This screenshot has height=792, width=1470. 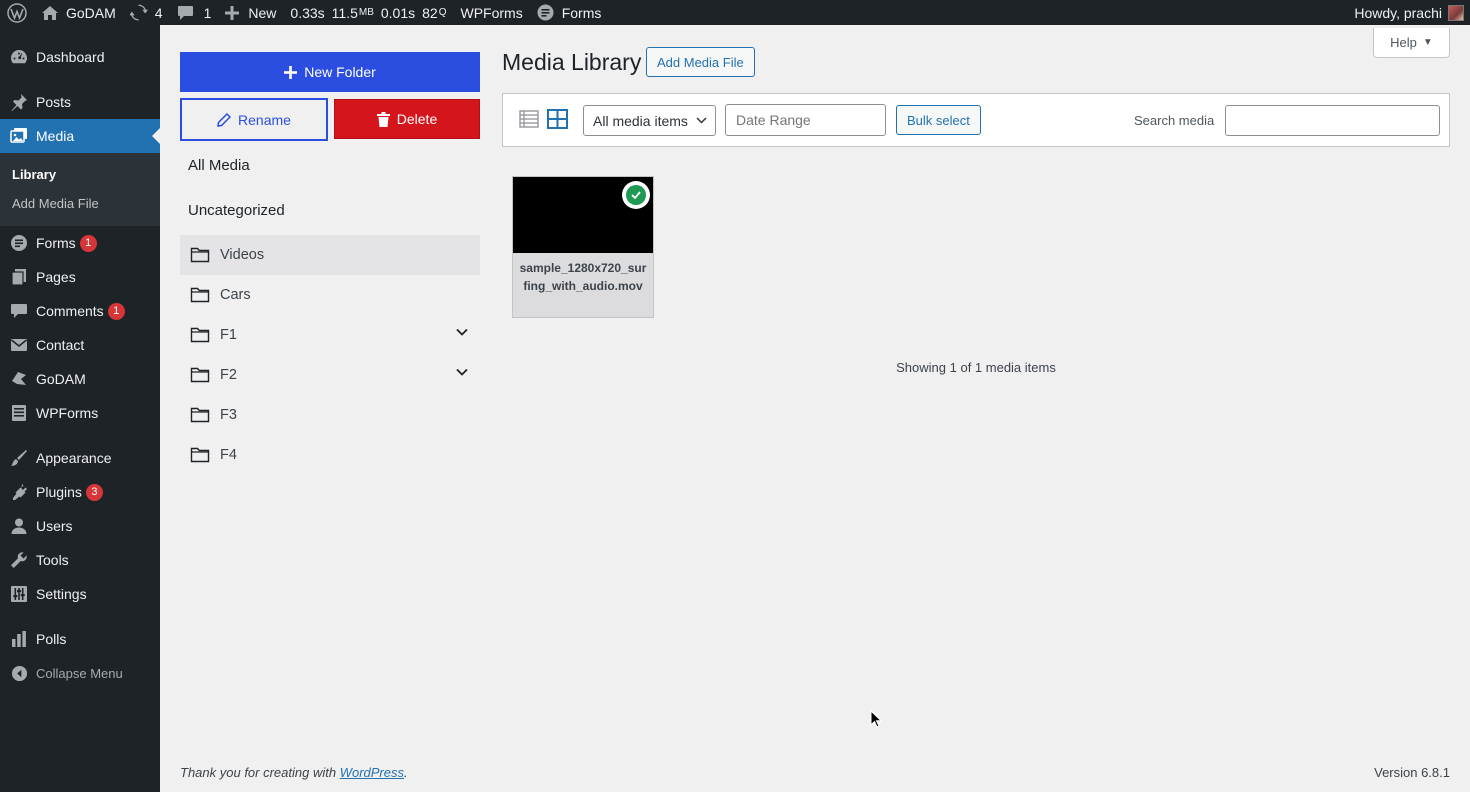 I want to click on footer-thanks-text: Thank you for creating with, so click(x=260, y=772).